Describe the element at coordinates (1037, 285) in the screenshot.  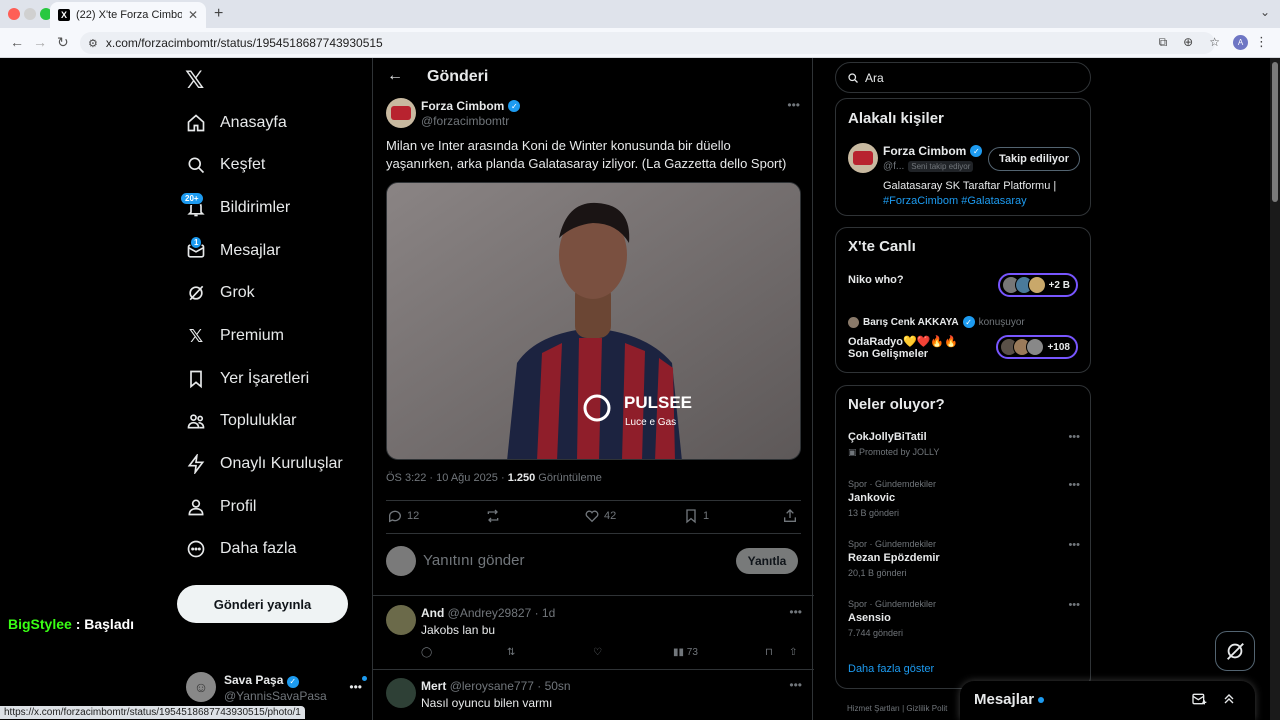
I see `live-listeners: +2 B` at that location.